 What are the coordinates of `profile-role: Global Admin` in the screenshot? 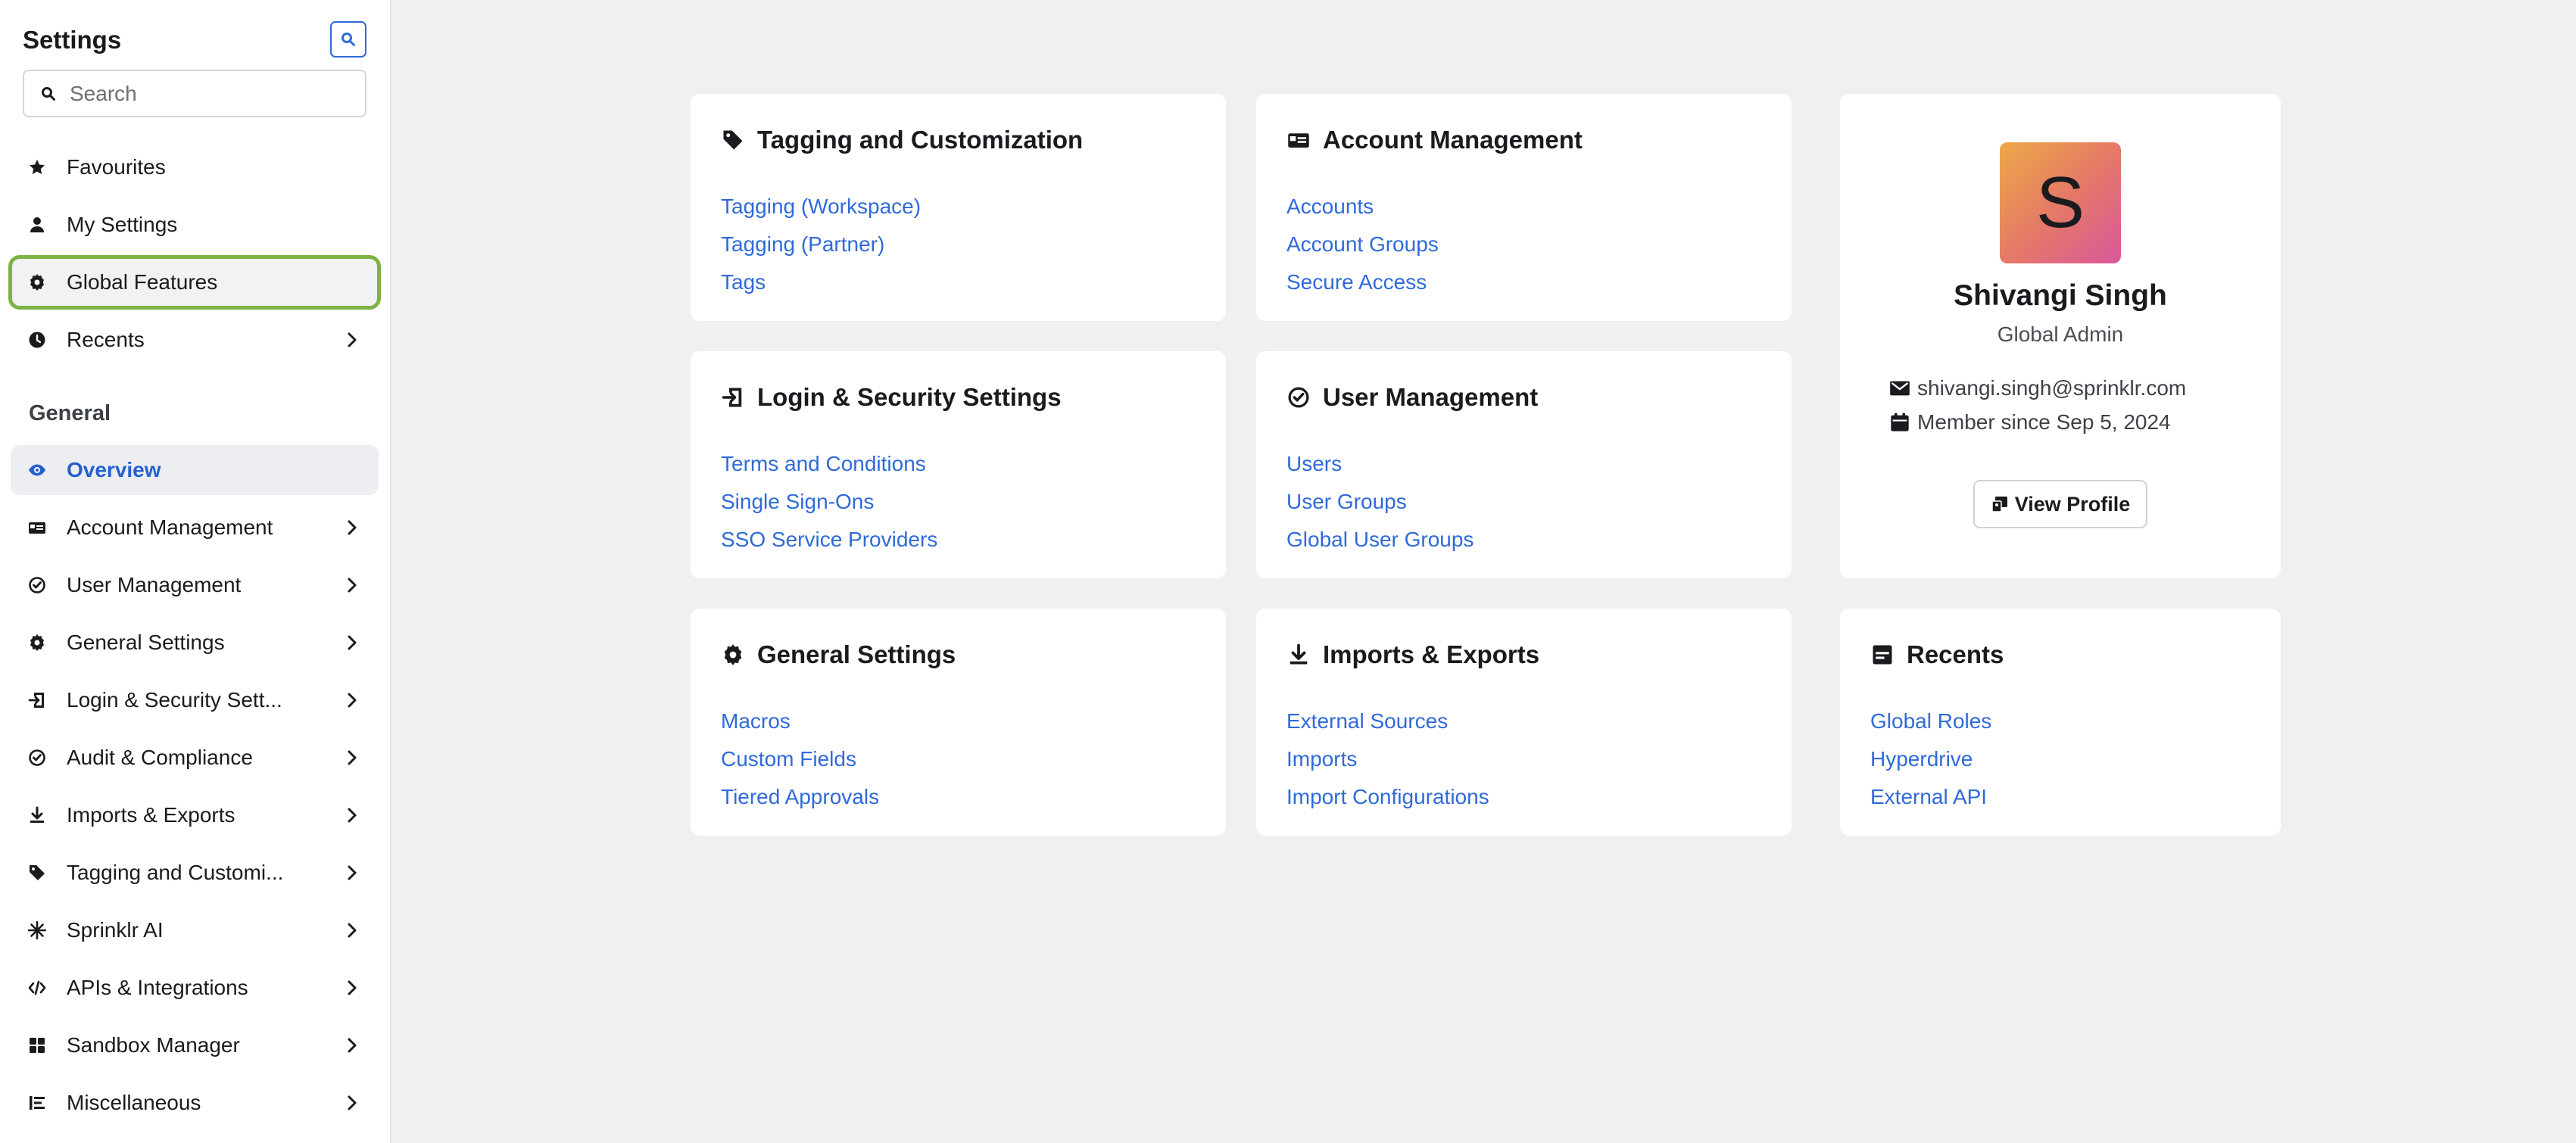 It's located at (2060, 334).